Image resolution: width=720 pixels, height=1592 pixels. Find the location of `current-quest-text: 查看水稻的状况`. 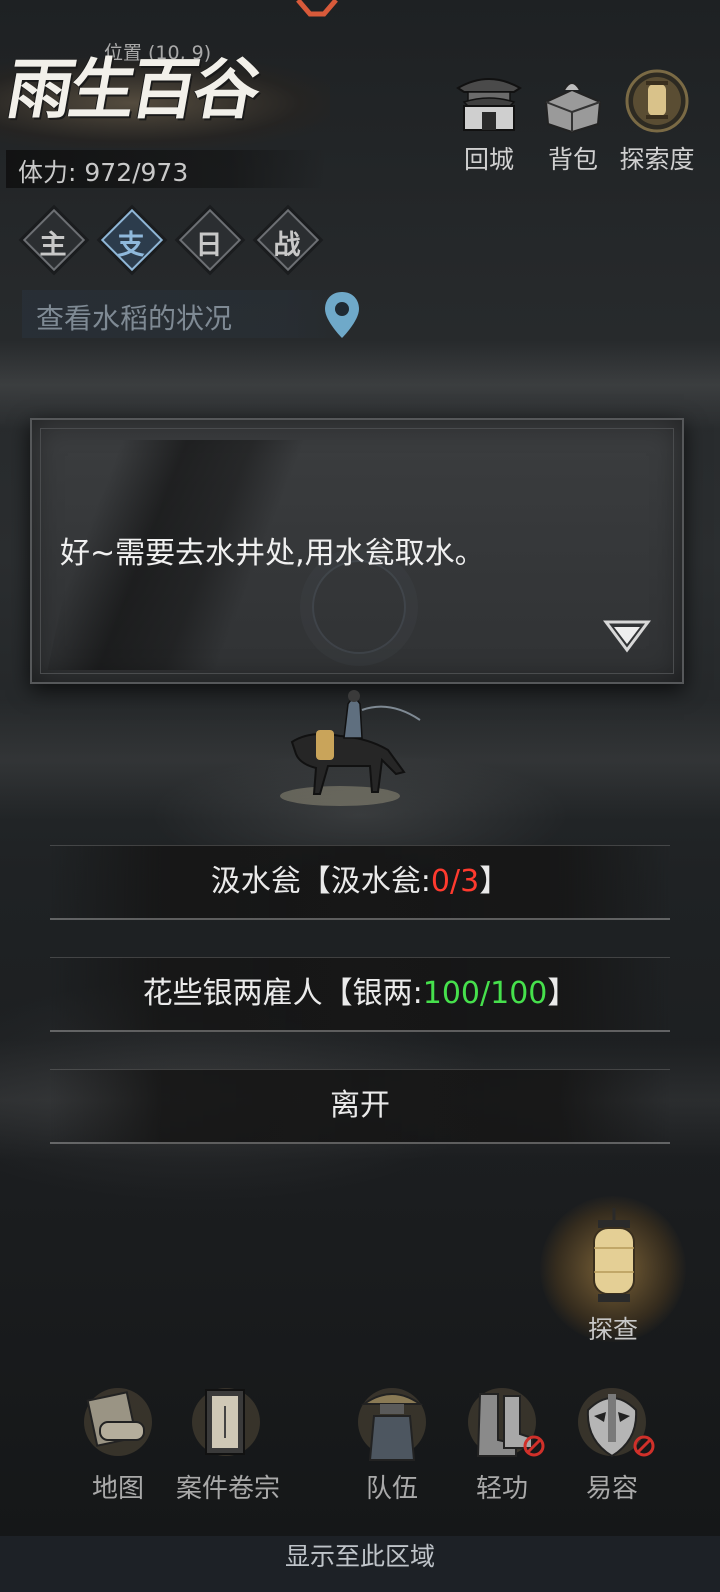

current-quest-text: 查看水稻的状况 is located at coordinates (134, 317).